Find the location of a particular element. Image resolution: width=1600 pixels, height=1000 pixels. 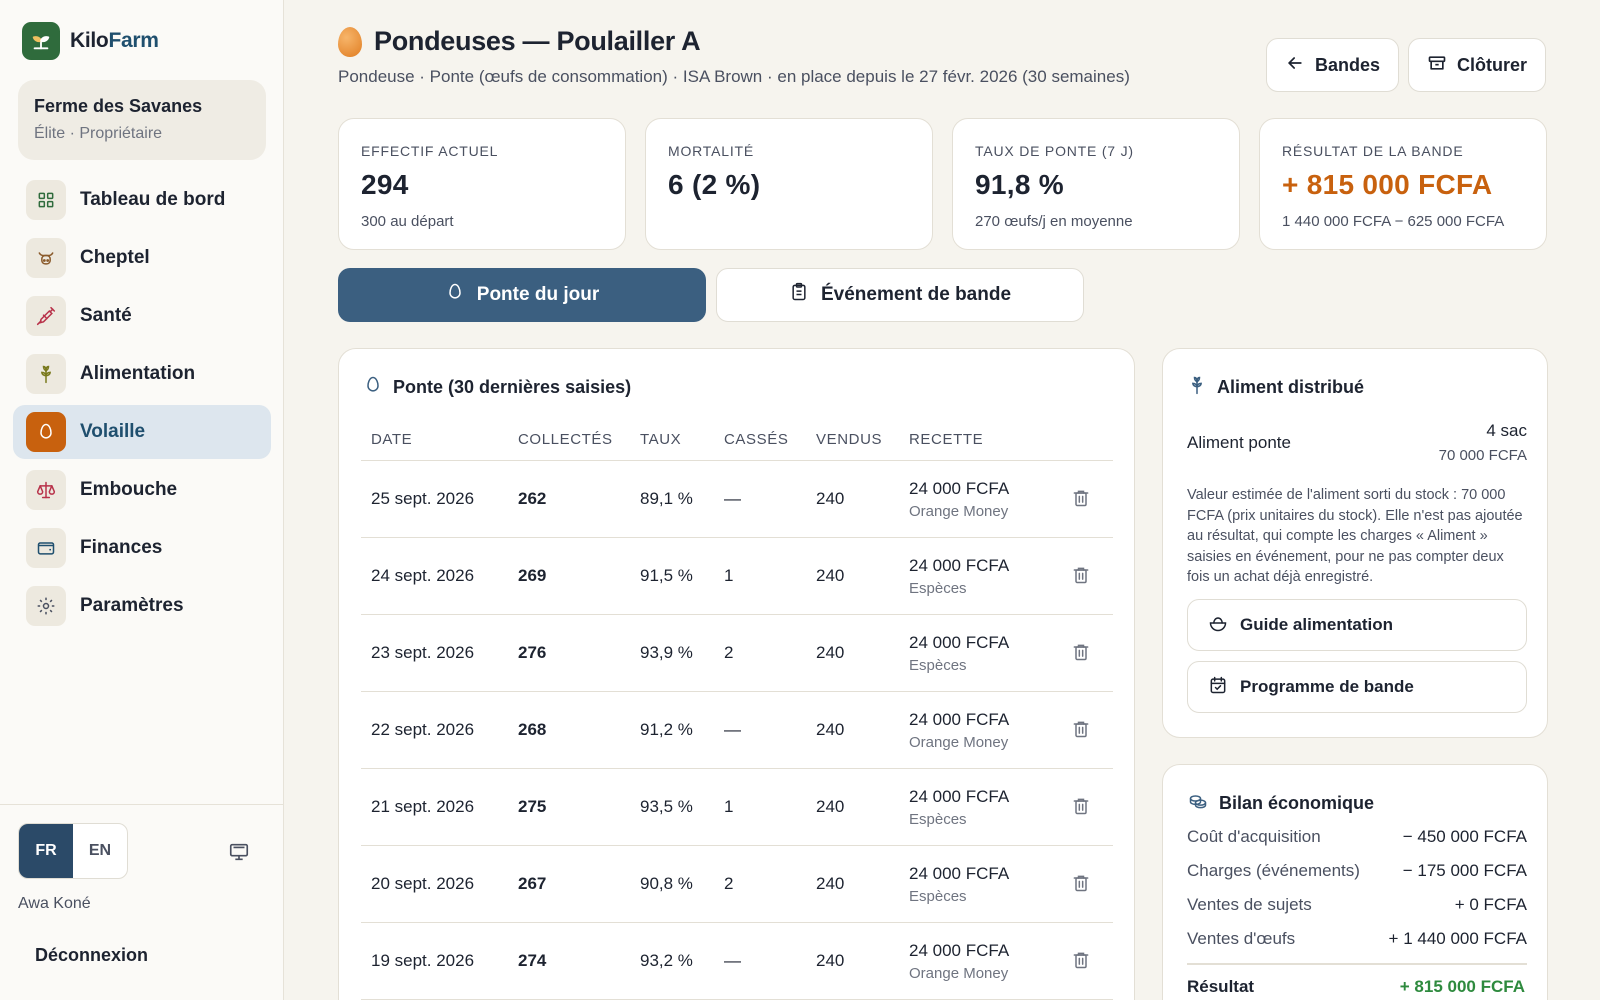

sidebar-footer: FR EN Awa Koné Déconnexion is located at coordinates (142, 902).